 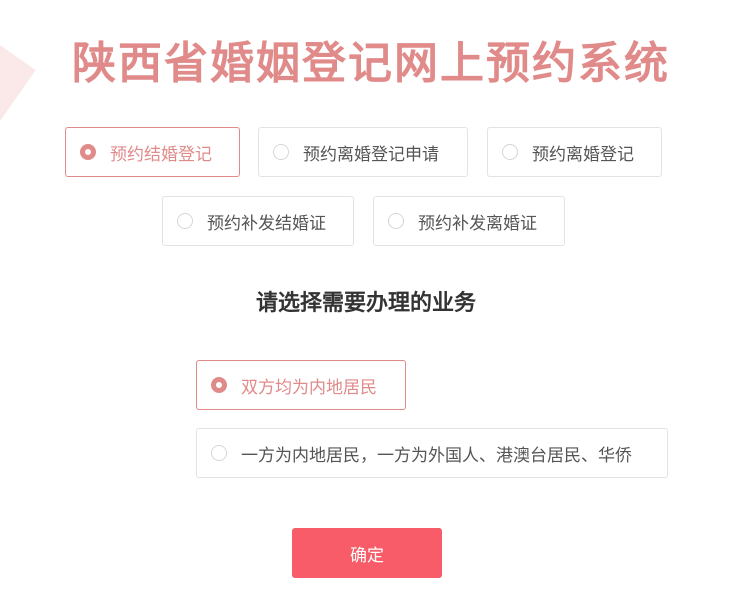 What do you see at coordinates (583, 154) in the screenshot?
I see `option-label: 预约离婚登记` at bounding box center [583, 154].